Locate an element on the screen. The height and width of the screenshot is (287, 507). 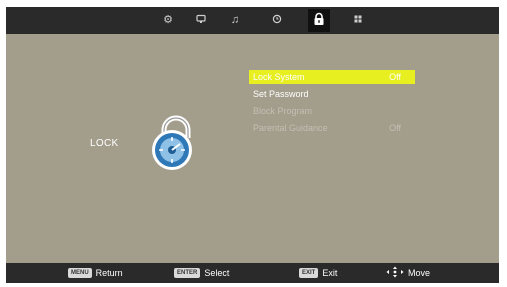
picture-icon is located at coordinates (201, 20).